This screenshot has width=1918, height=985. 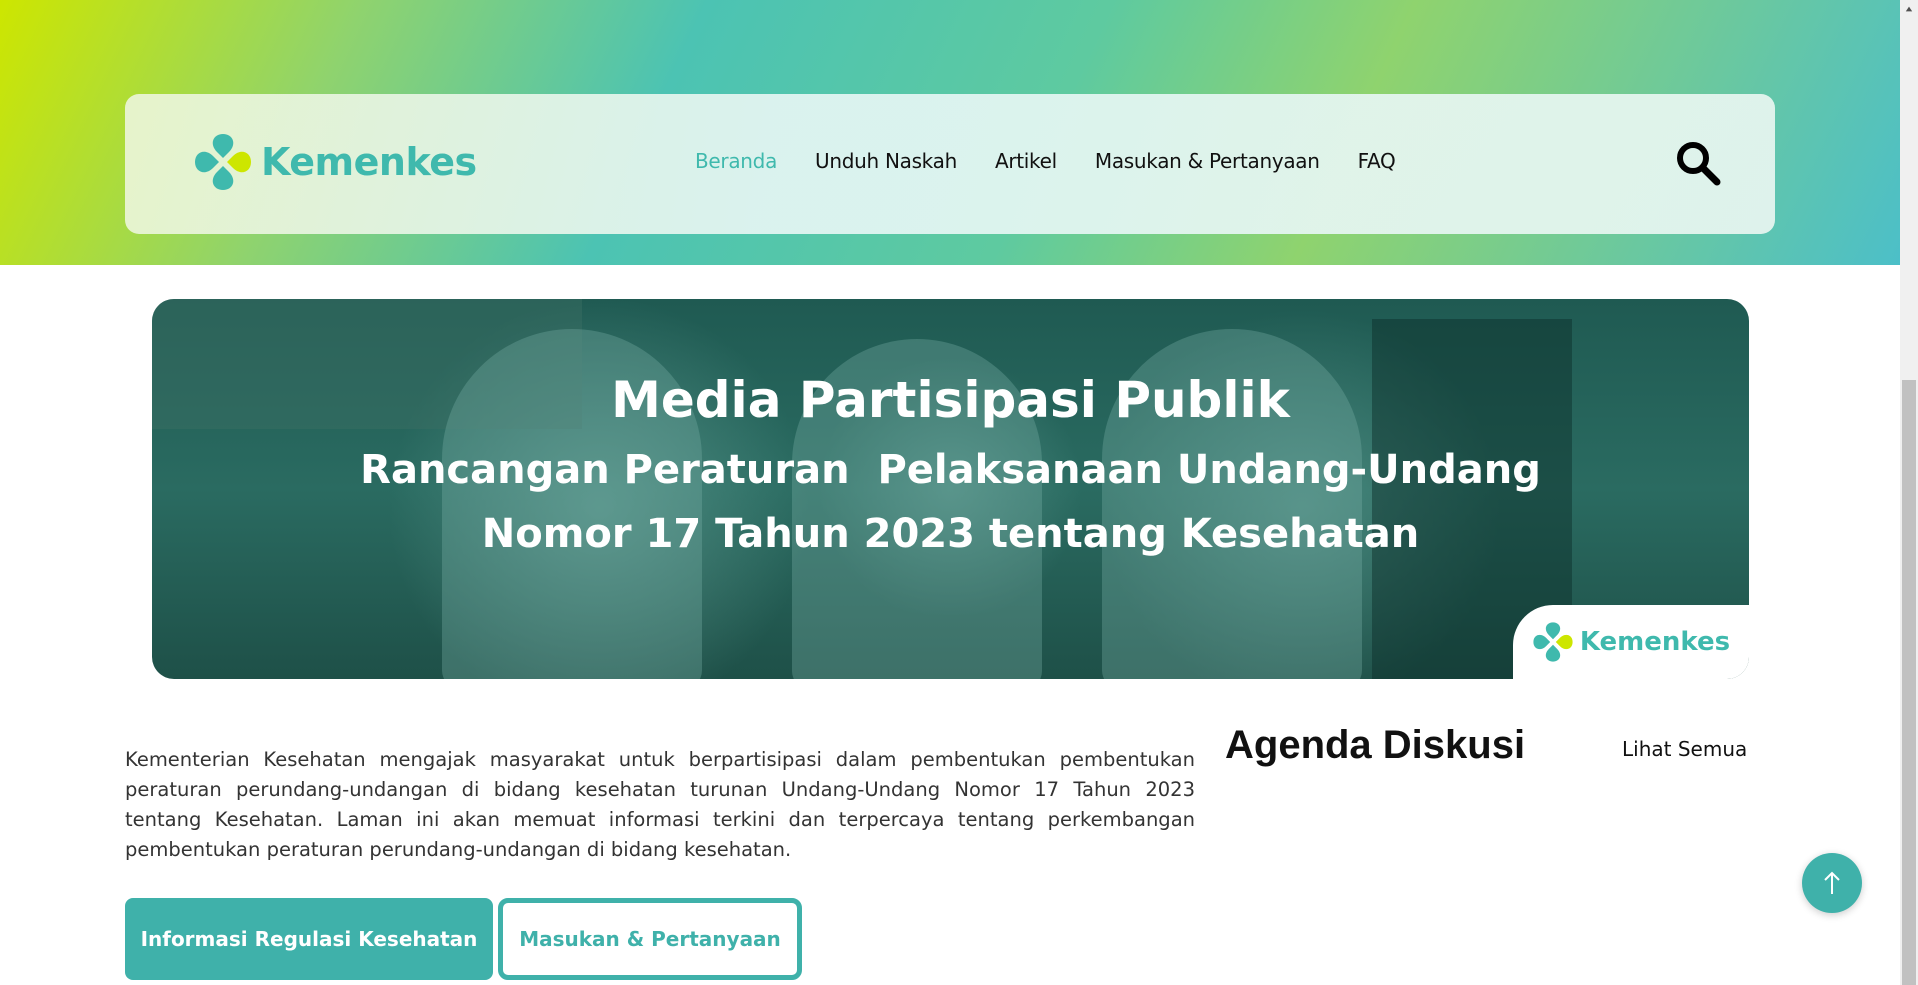 What do you see at coordinates (1026, 161) in the screenshot?
I see `nav-item-artikel: Artikel` at bounding box center [1026, 161].